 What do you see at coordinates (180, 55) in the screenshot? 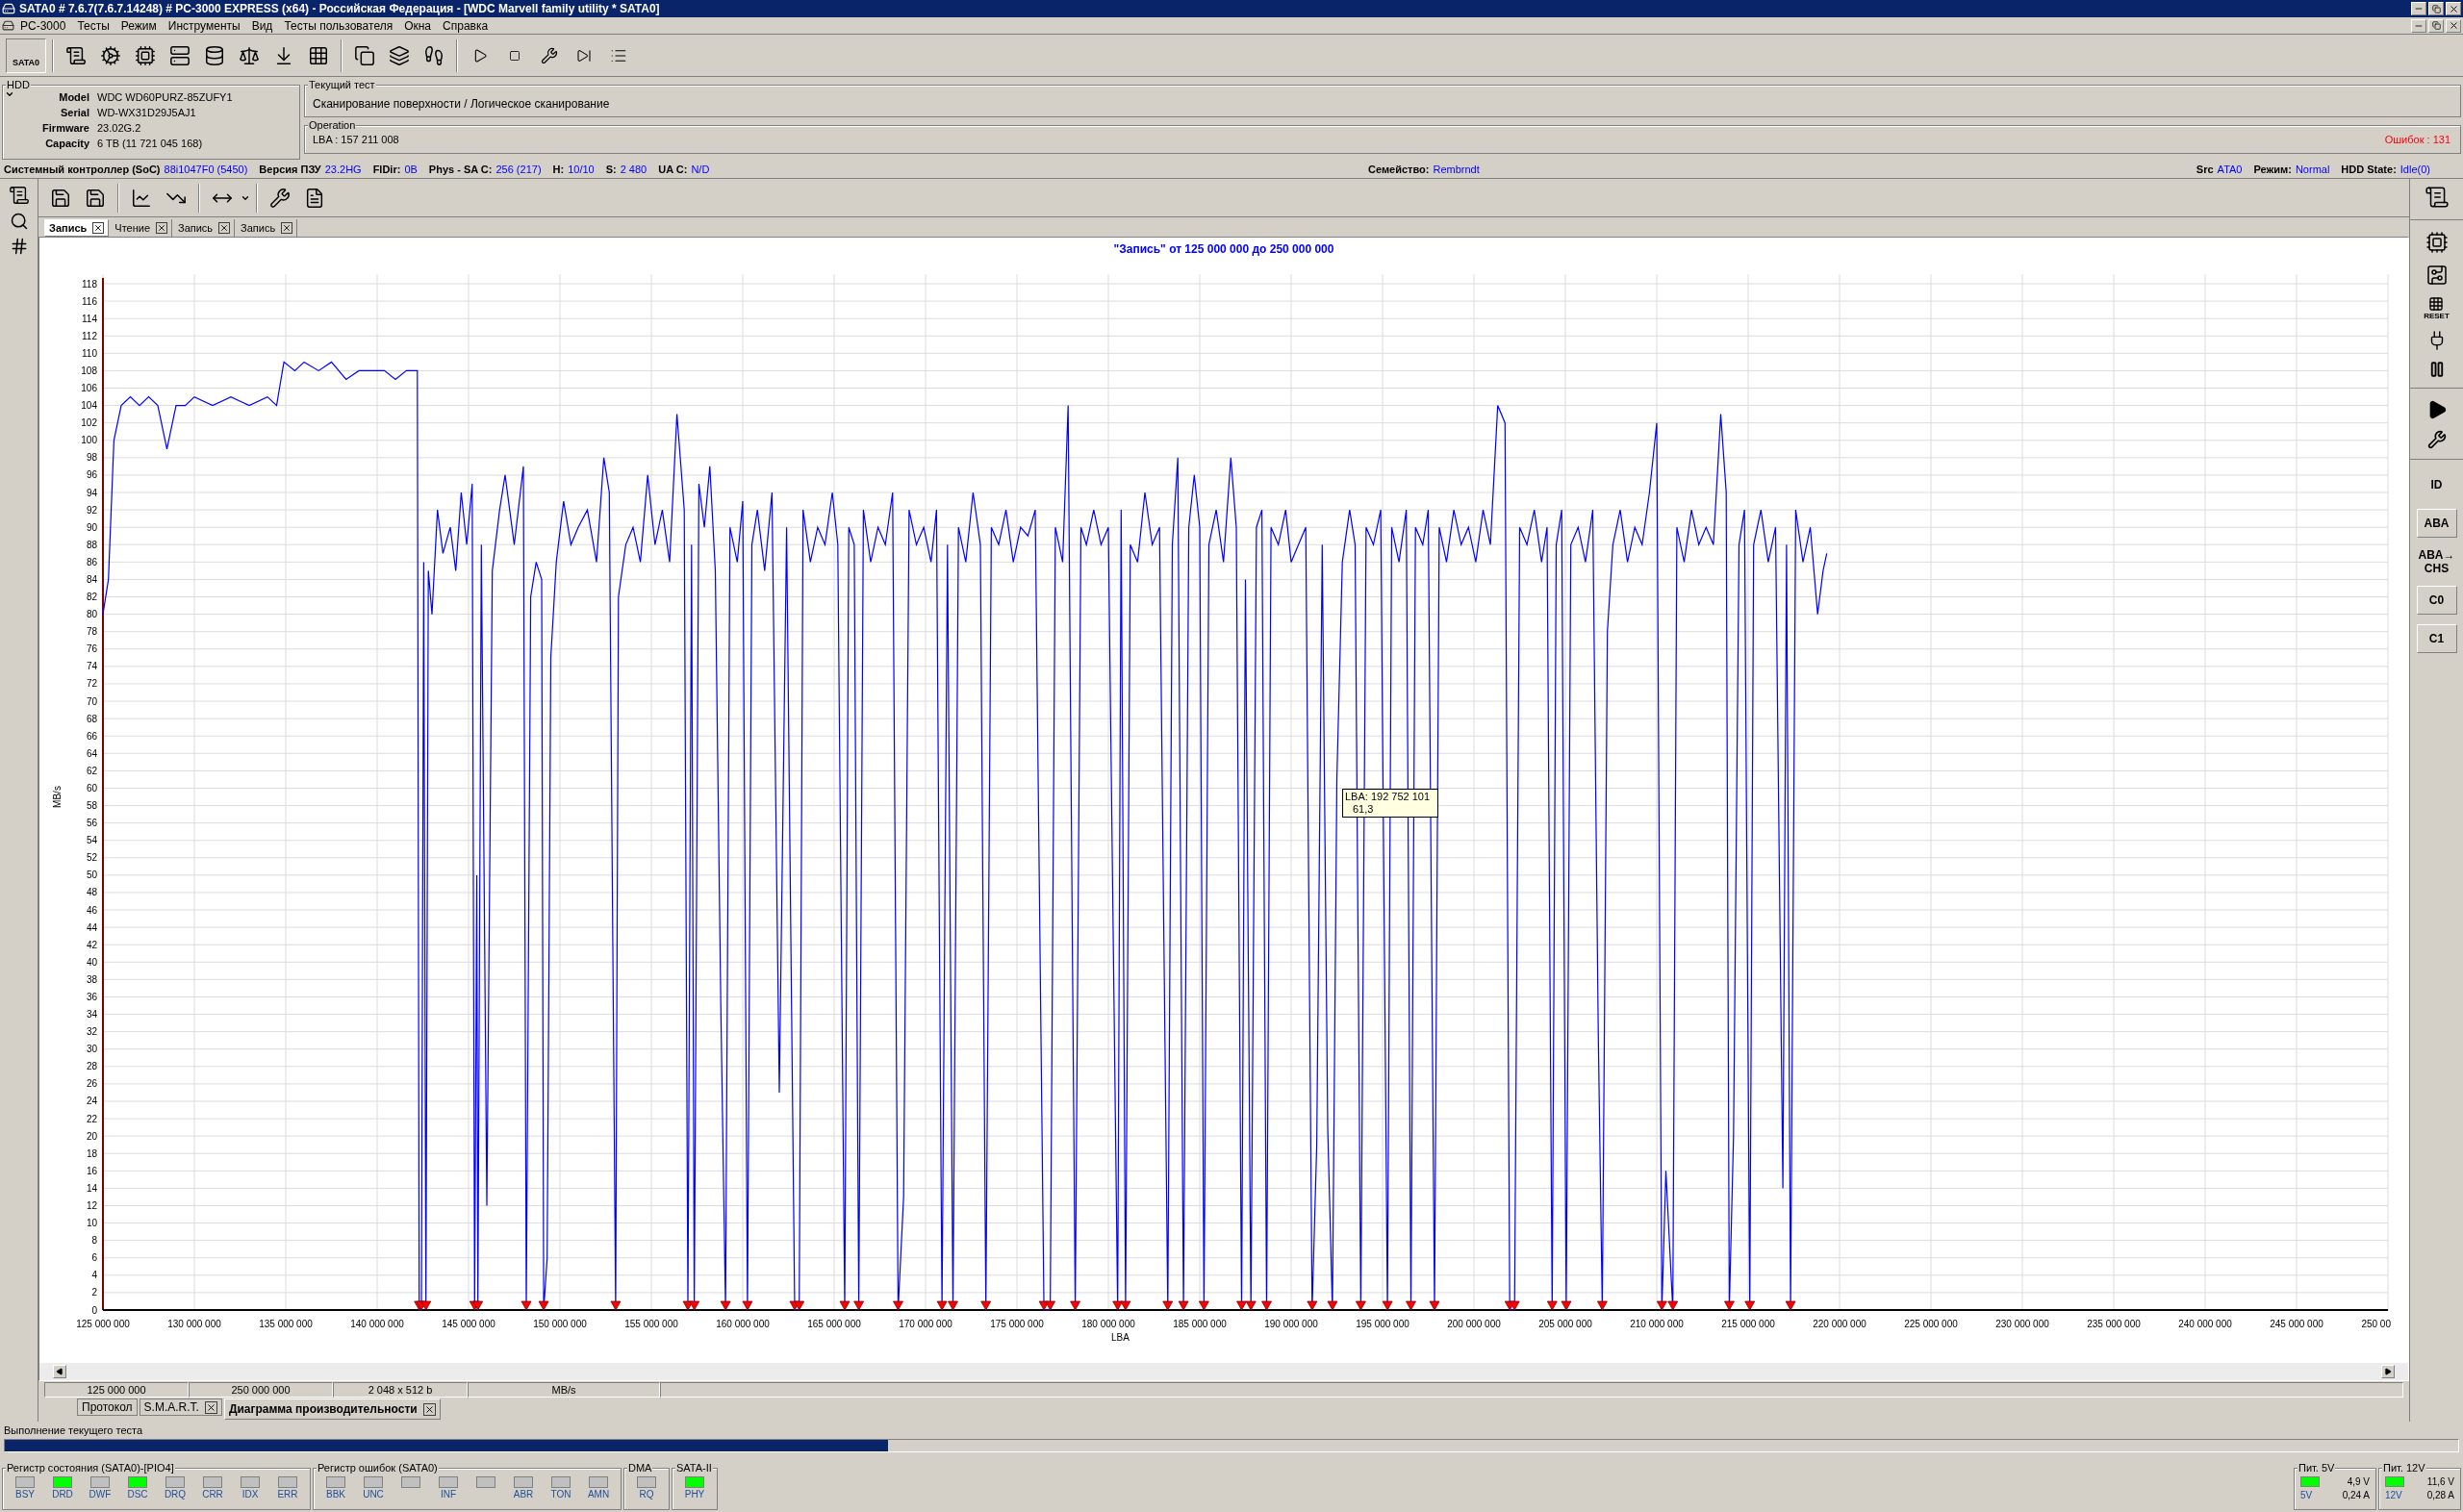
I see `server-icon` at bounding box center [180, 55].